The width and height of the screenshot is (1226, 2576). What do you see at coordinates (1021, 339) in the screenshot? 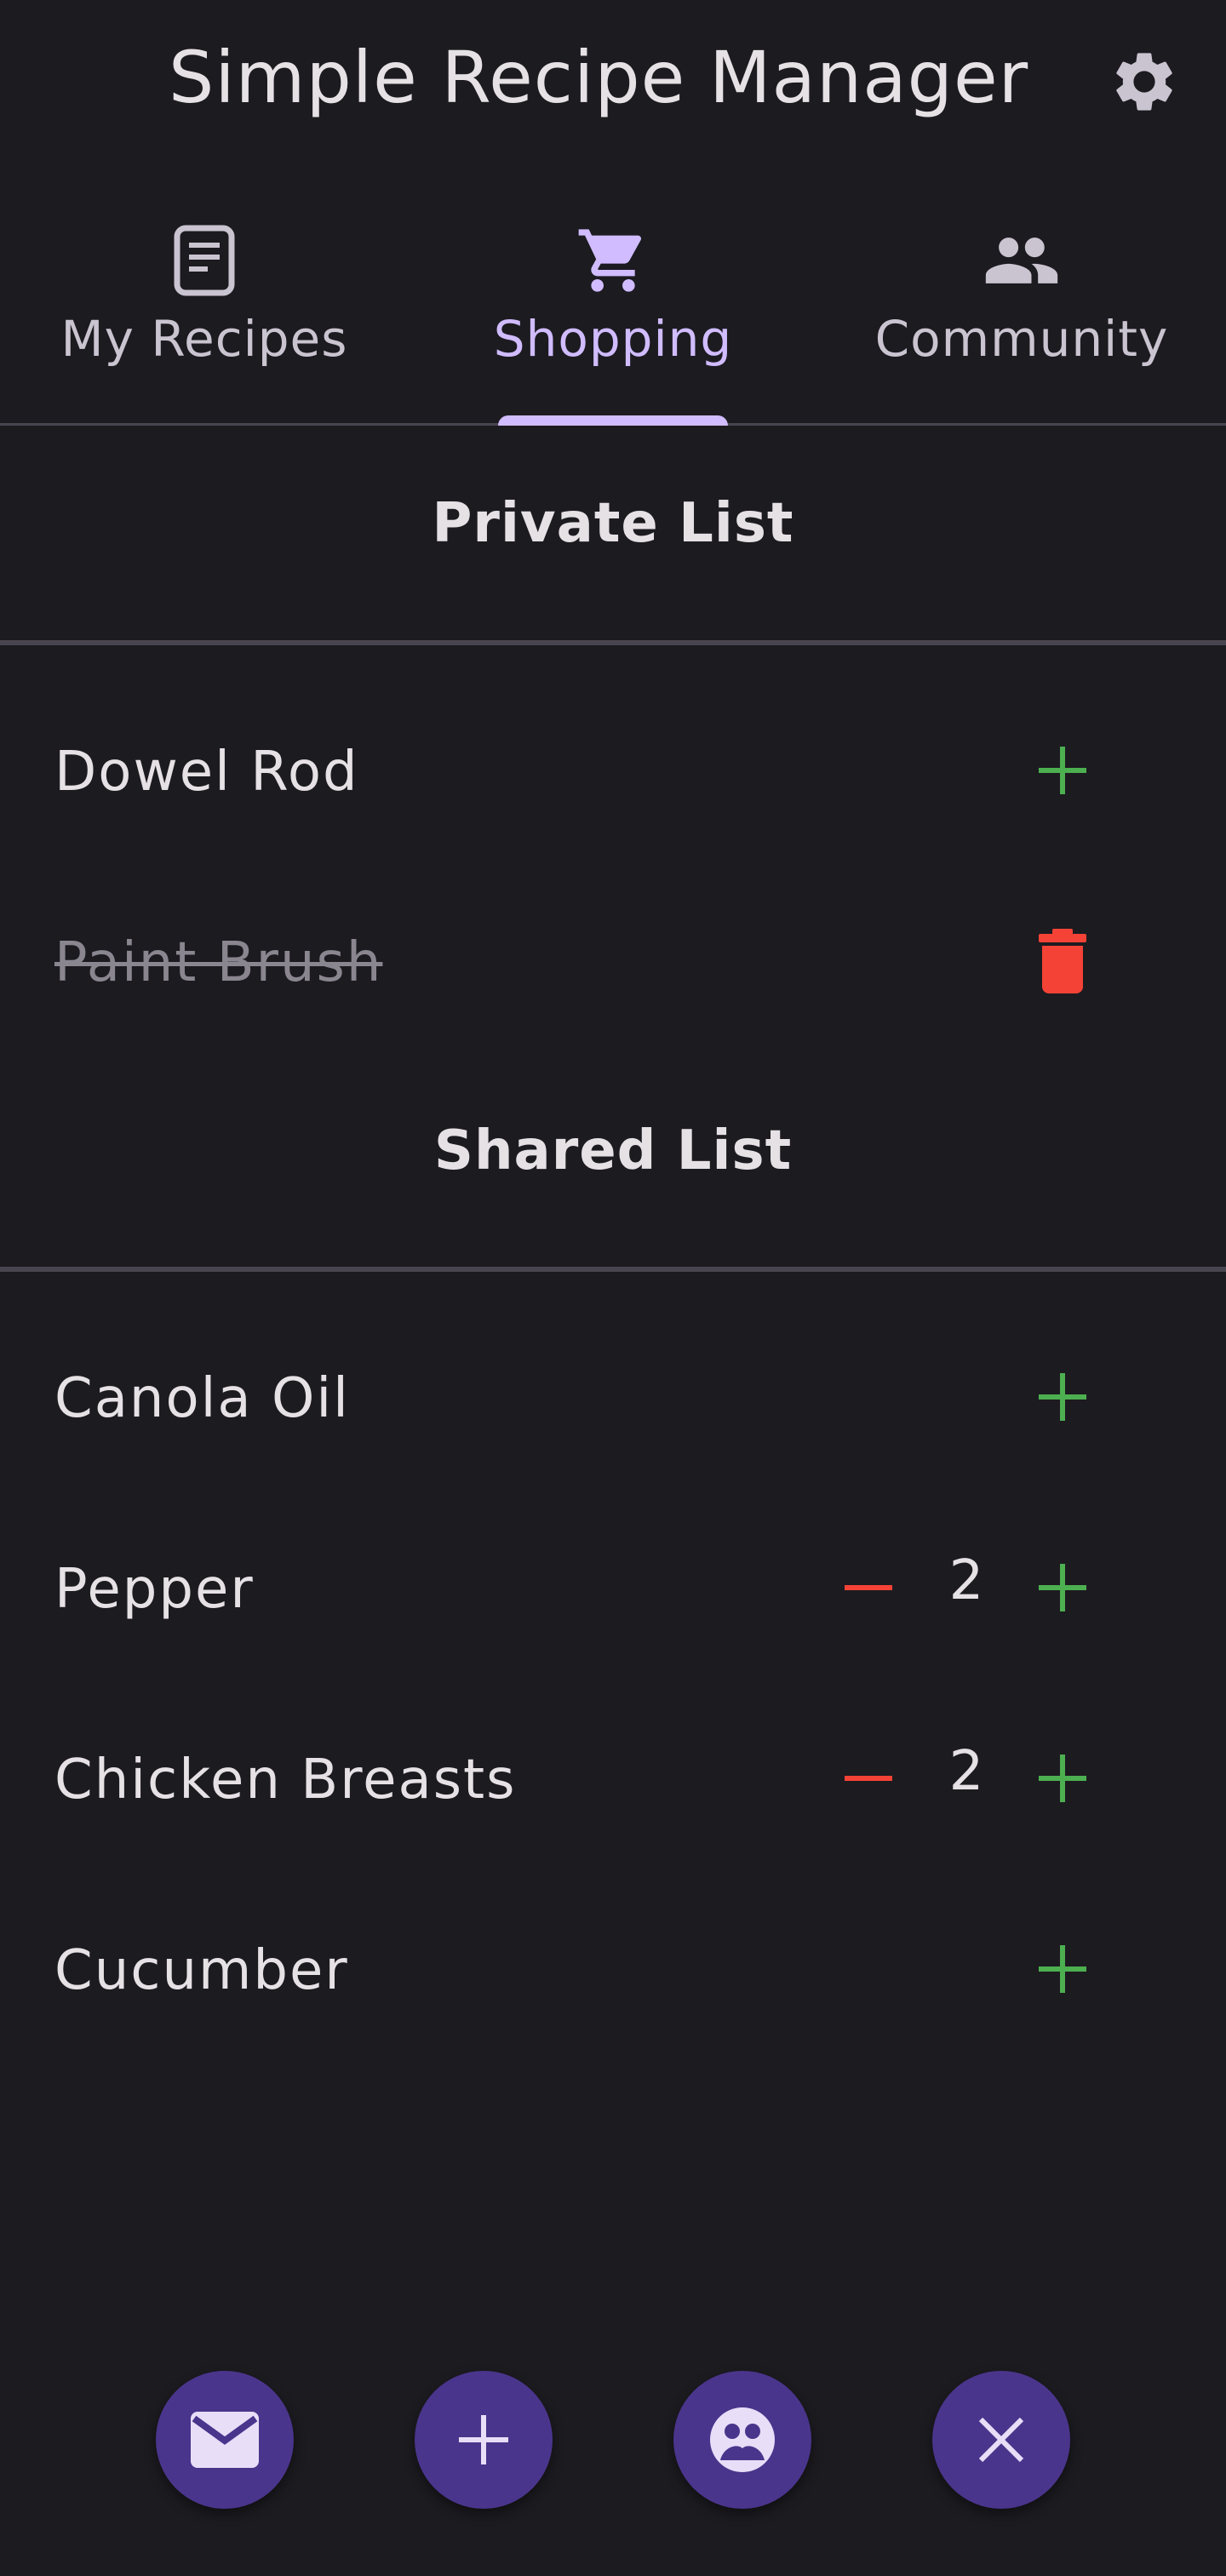
I see `tab-label: Community` at bounding box center [1021, 339].